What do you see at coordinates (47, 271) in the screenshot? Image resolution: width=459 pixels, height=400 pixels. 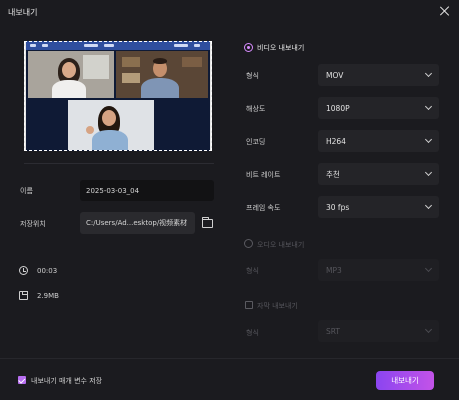 I see `duration-value: 00:03` at bounding box center [47, 271].